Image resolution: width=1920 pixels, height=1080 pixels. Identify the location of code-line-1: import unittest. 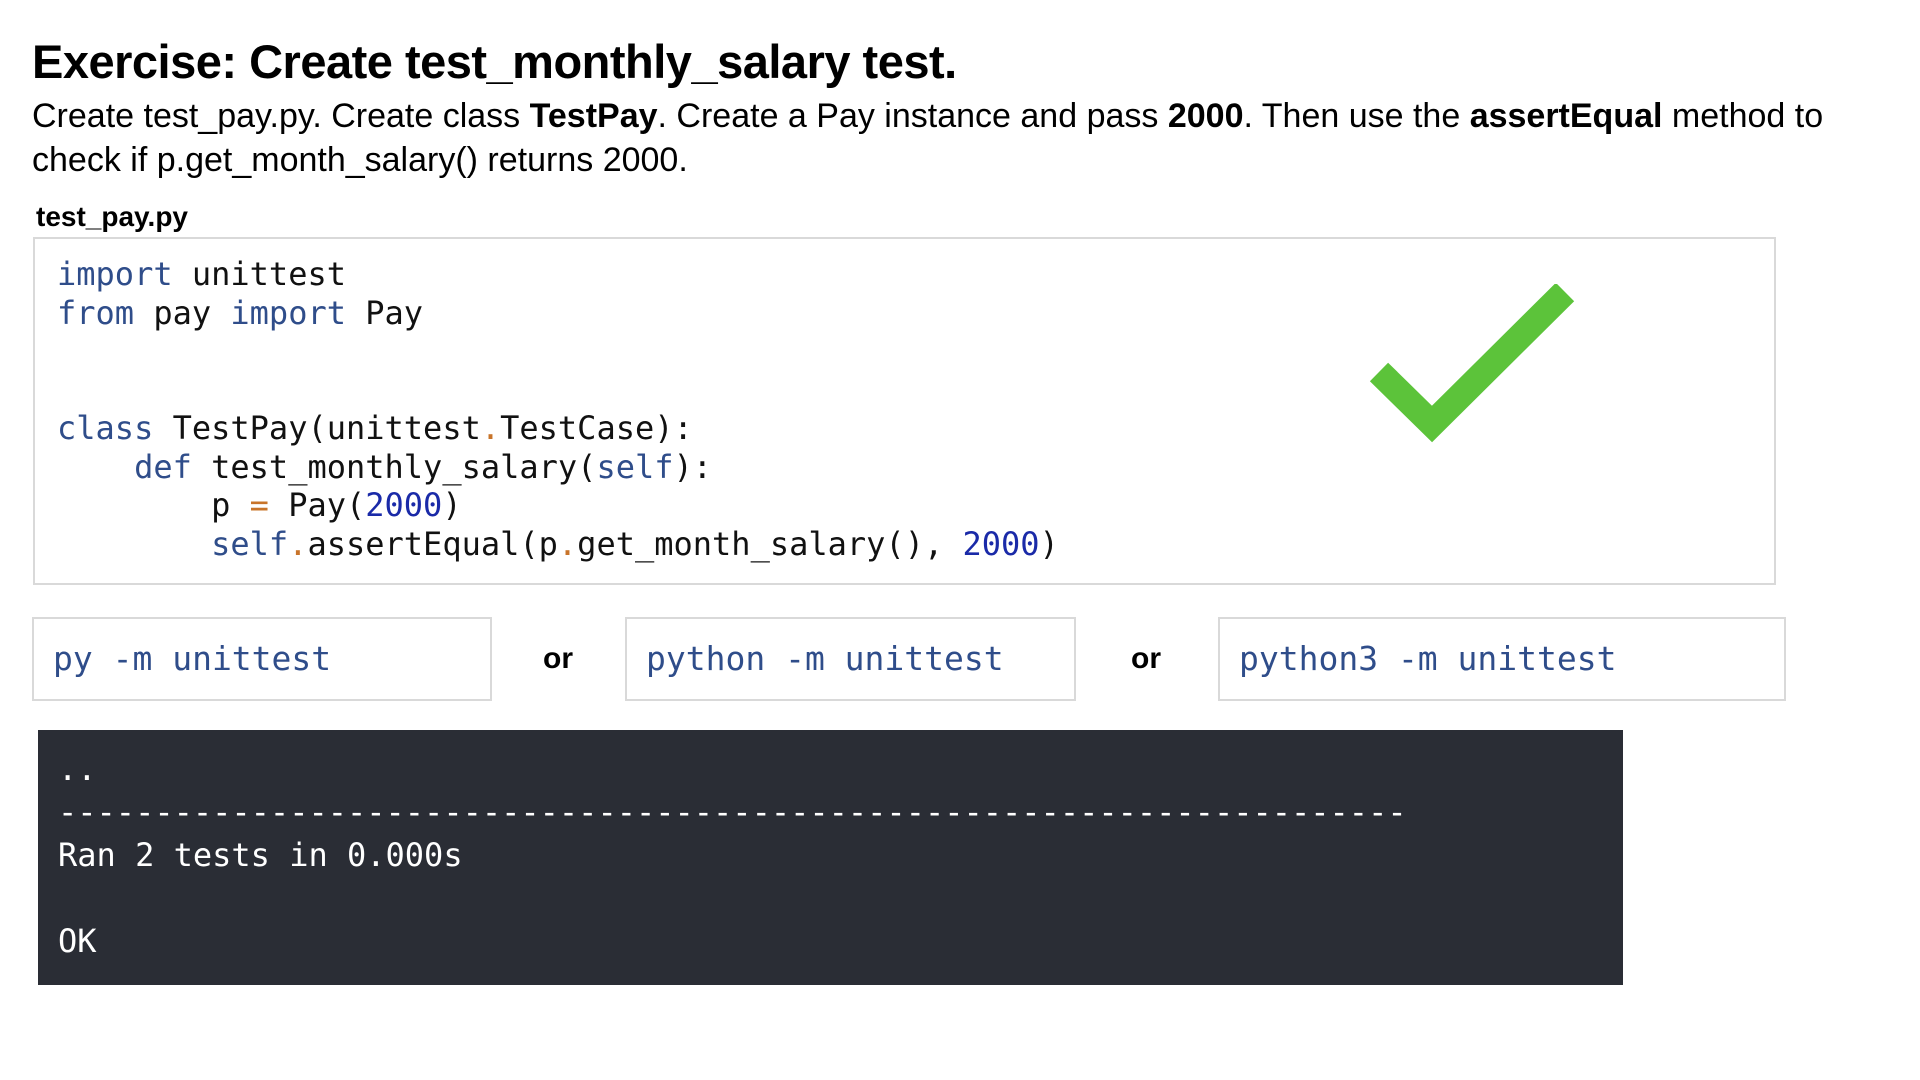
(201, 274).